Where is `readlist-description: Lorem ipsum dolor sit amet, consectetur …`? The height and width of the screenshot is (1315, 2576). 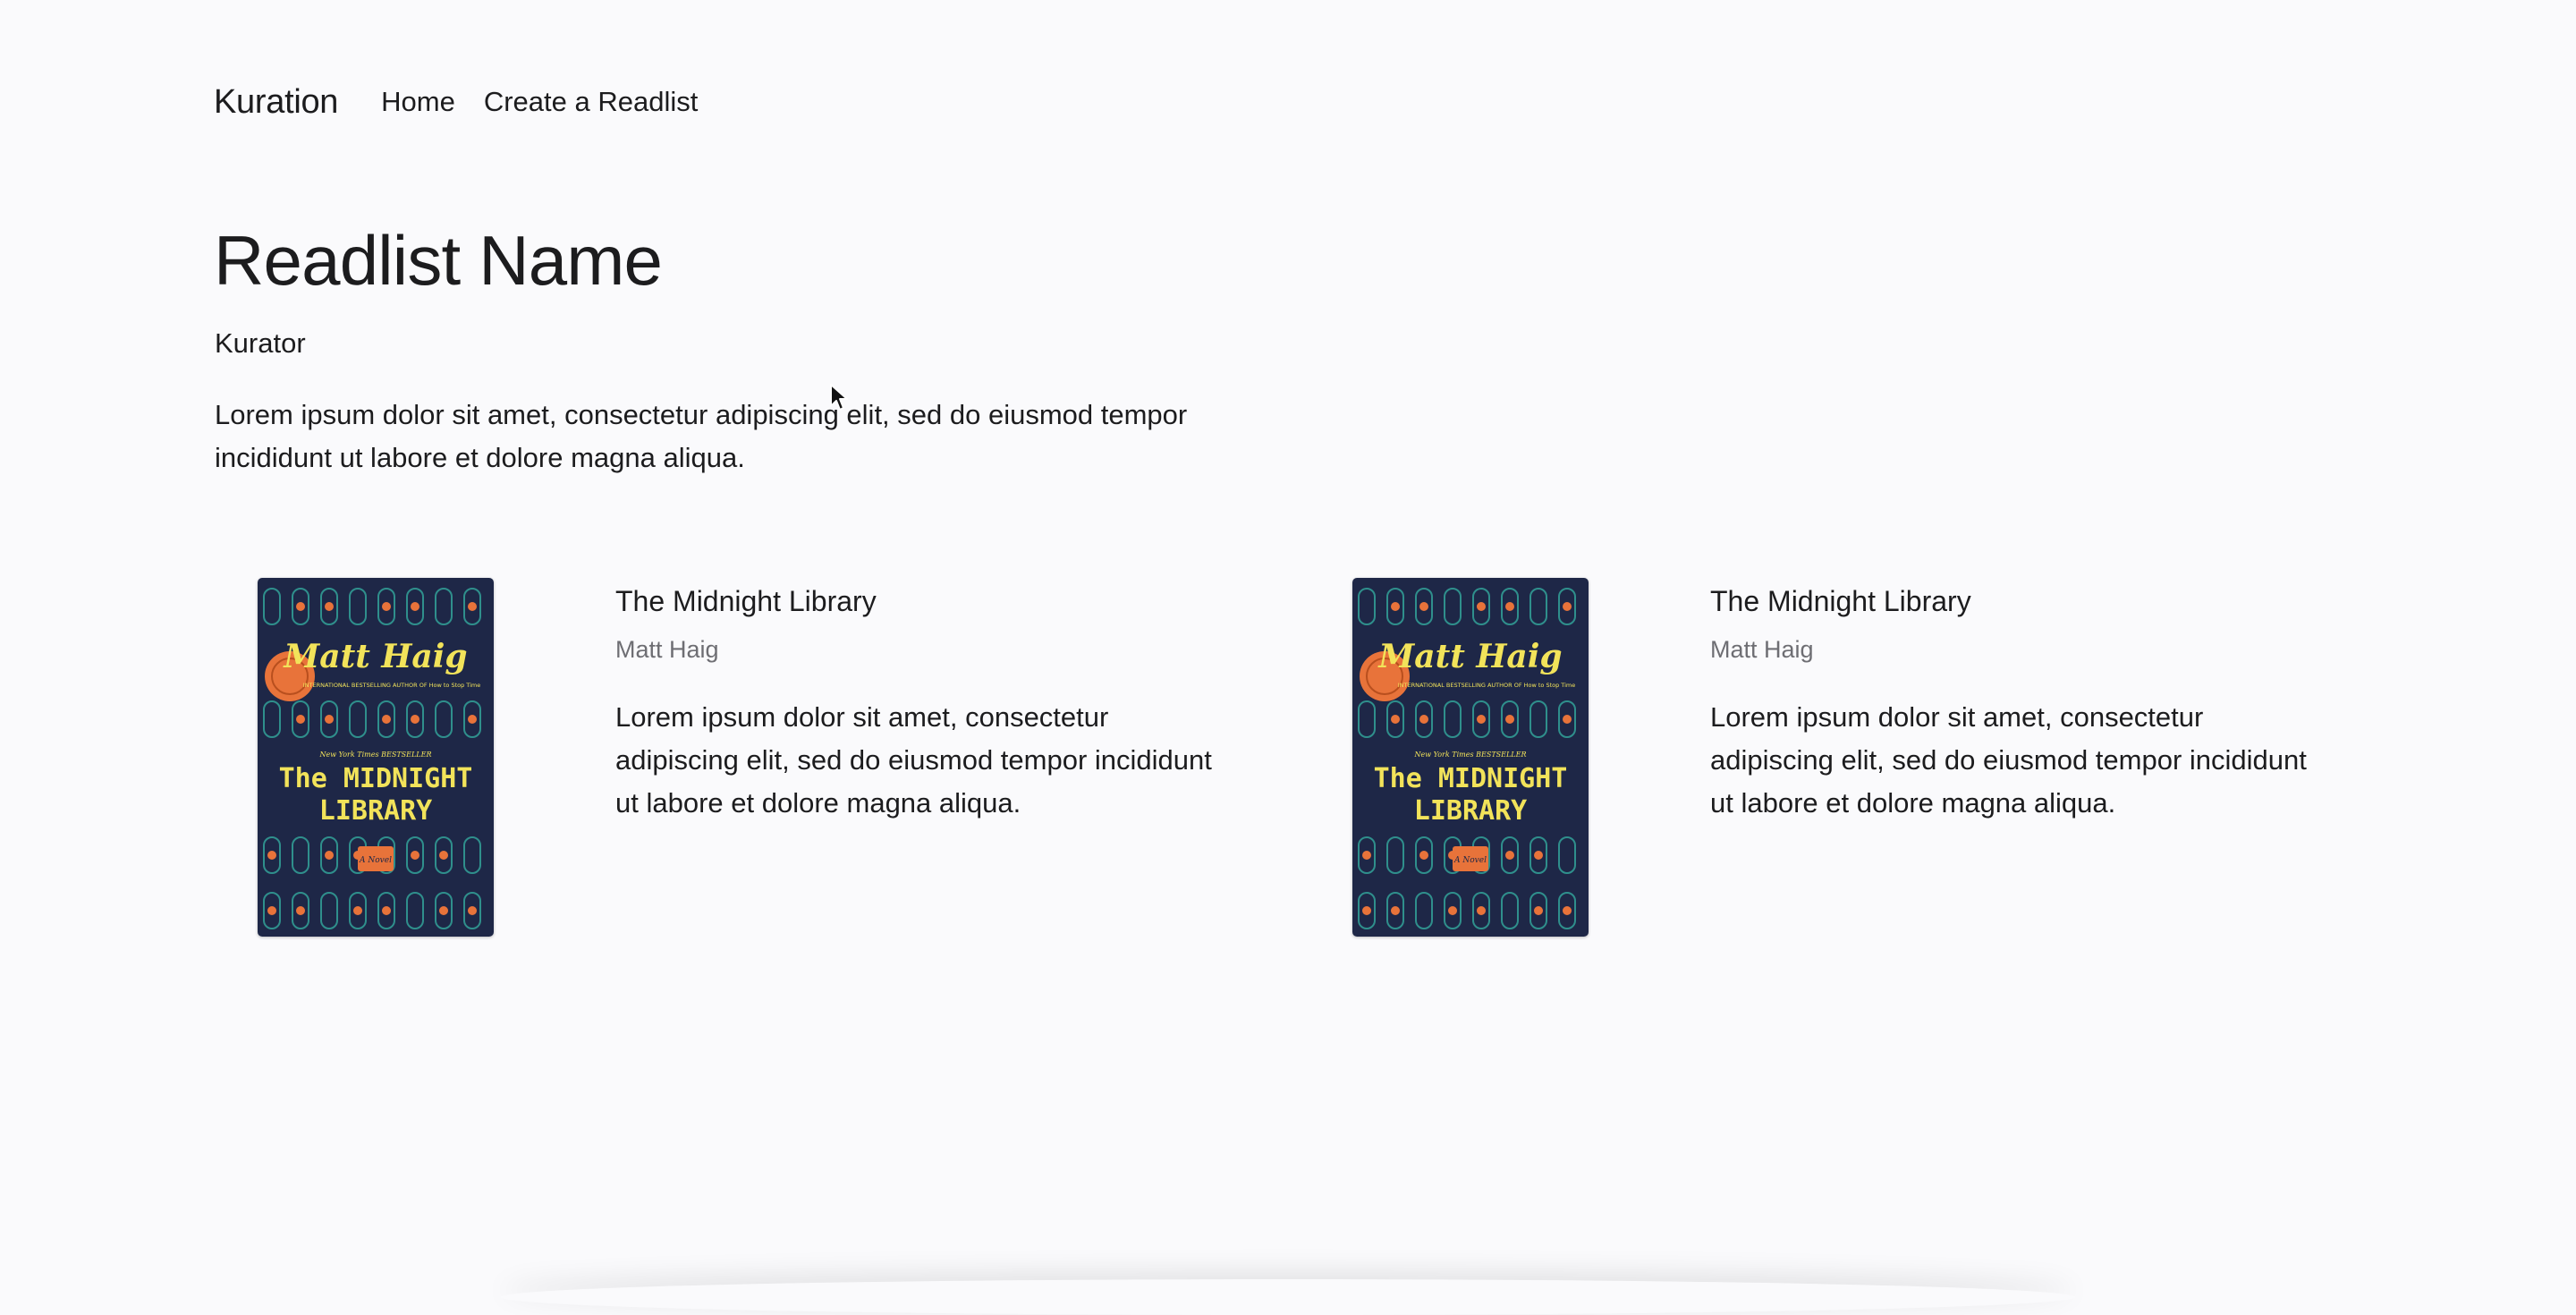
readlist-description: Lorem ipsum dolor sit amet, consectetur … is located at coordinates (701, 436).